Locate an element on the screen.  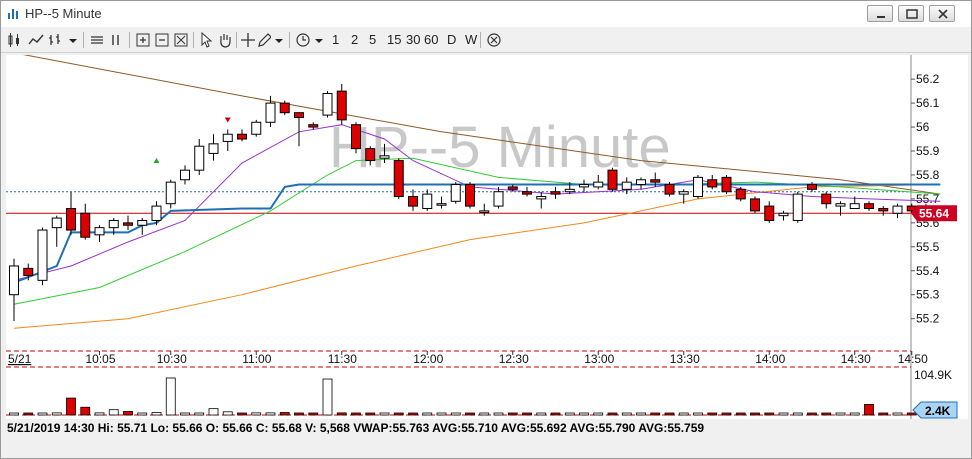
line-style-icon is located at coordinates (36, 40).